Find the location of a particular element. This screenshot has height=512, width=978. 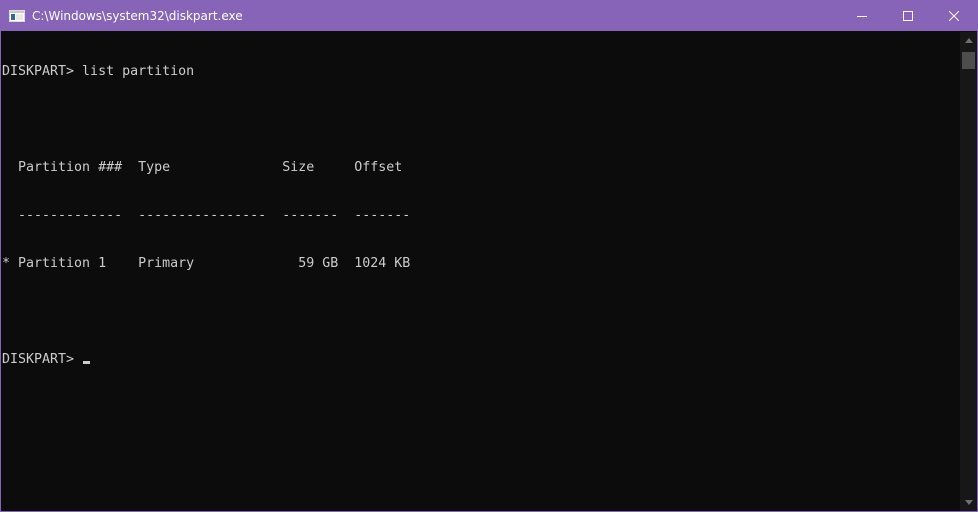

vertical-scrollbar is located at coordinates (968, 271).